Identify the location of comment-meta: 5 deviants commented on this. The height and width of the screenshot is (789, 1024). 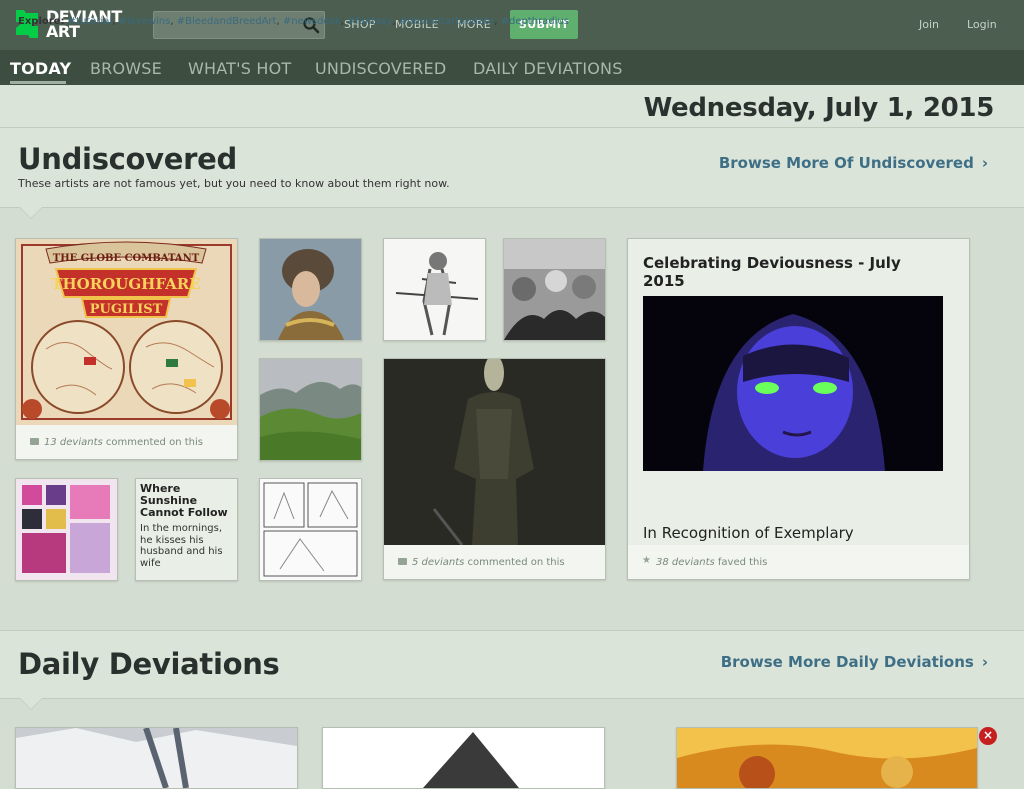
(488, 562).